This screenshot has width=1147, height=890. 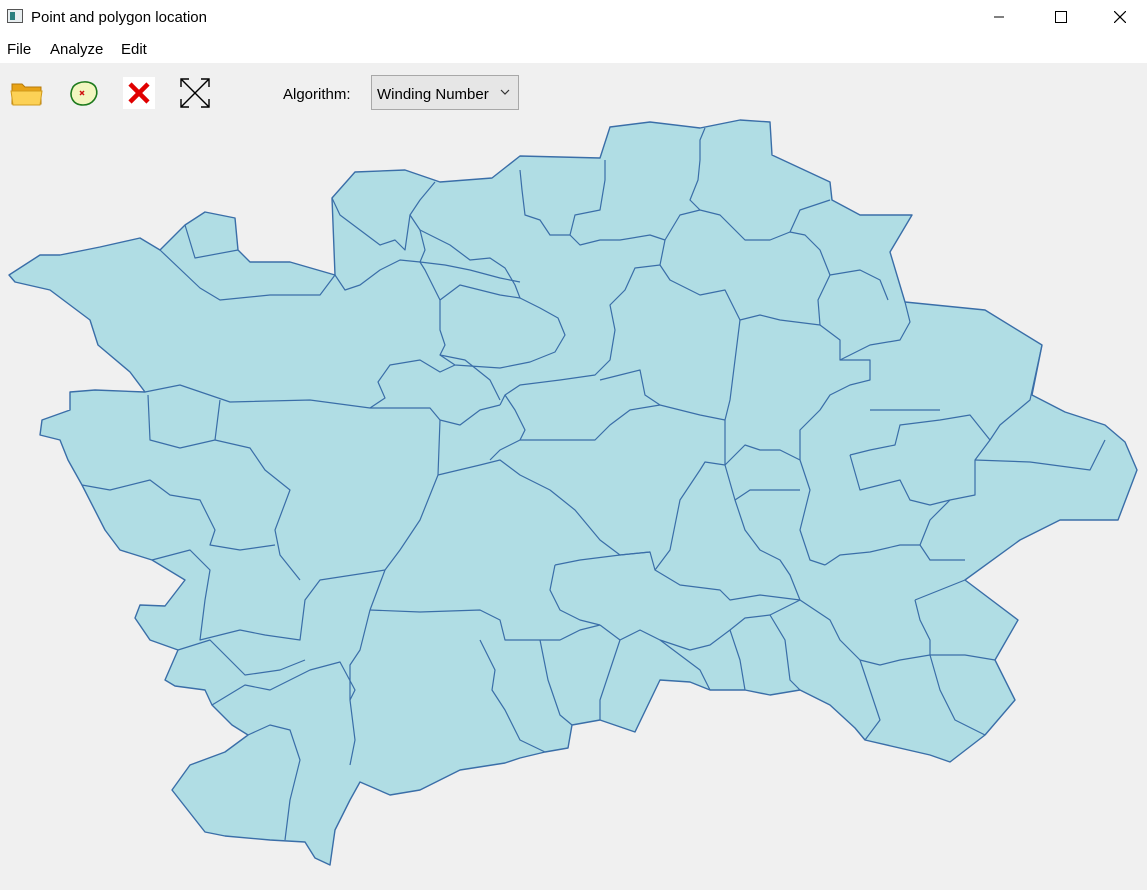 What do you see at coordinates (433, 94) in the screenshot?
I see `algorithm-select-value: Winding Number` at bounding box center [433, 94].